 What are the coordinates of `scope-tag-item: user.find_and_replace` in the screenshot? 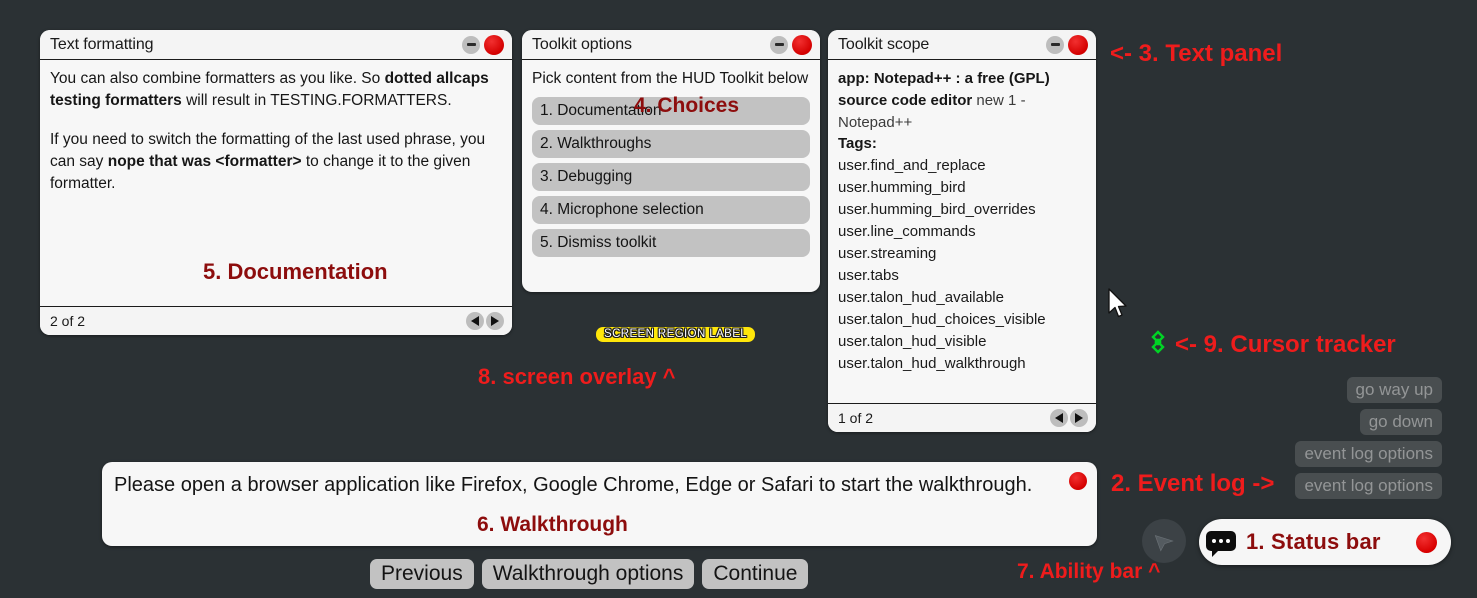 It's located at (912, 165).